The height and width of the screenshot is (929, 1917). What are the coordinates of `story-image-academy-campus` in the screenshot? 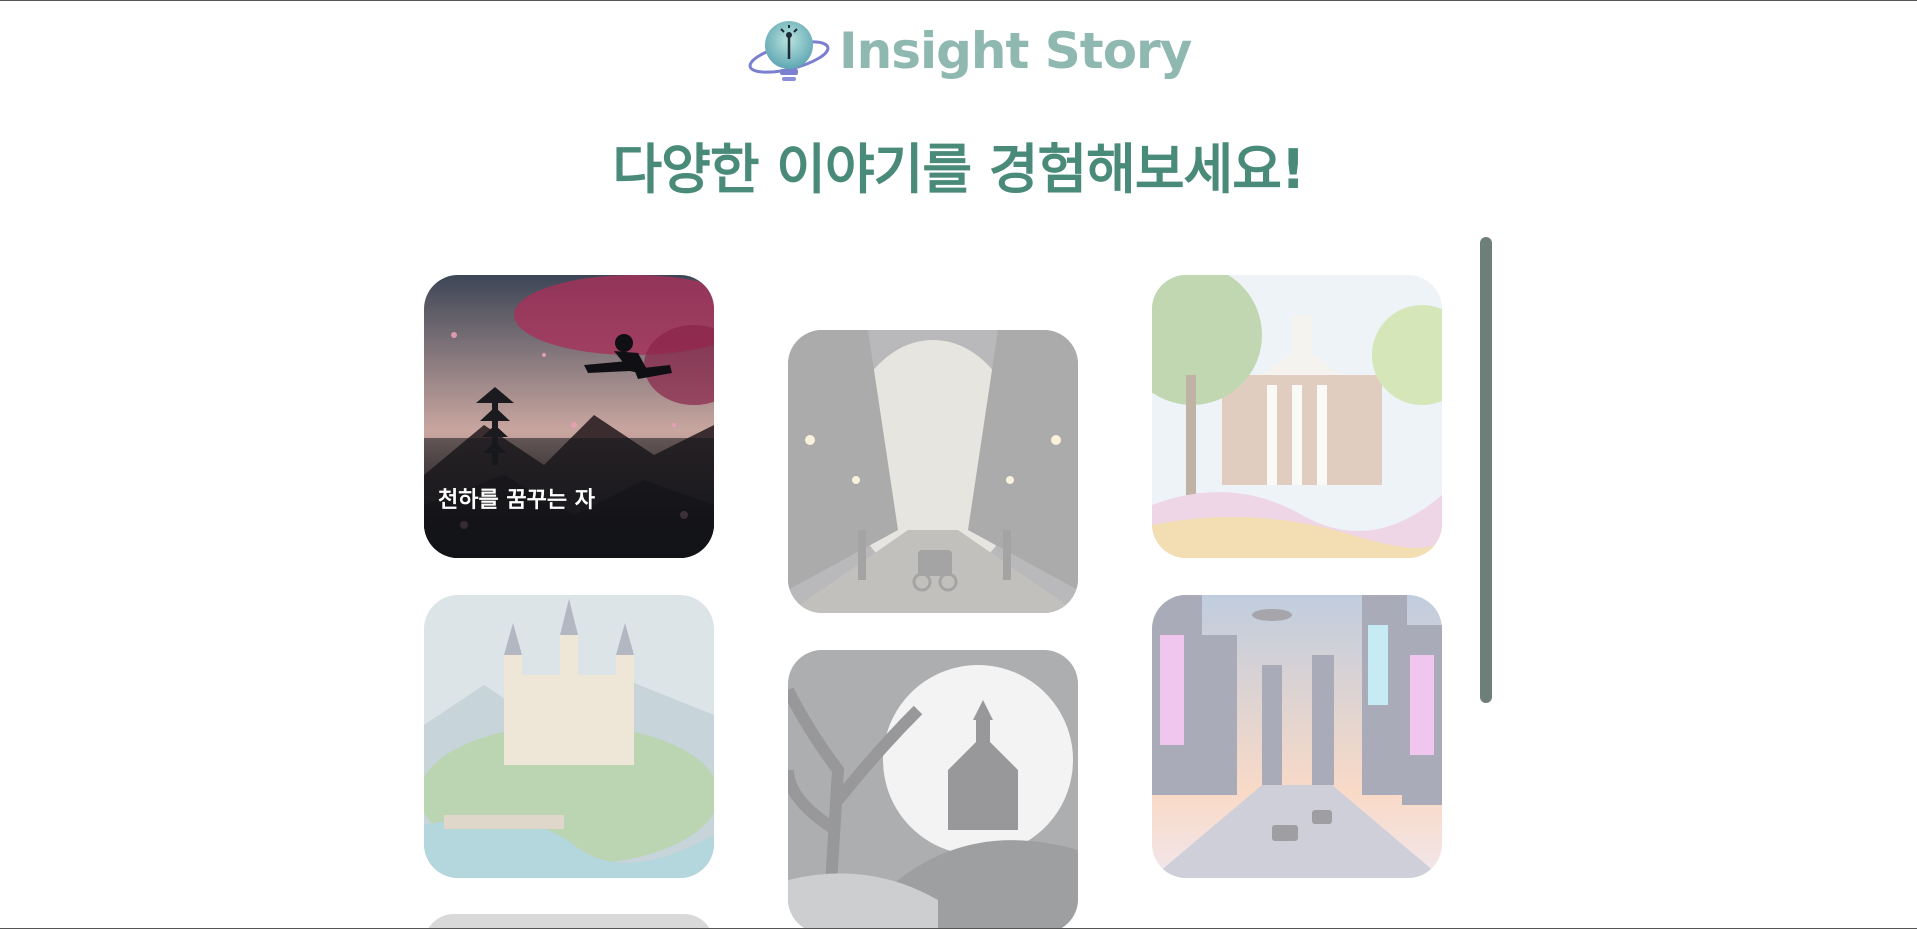 It's located at (1297, 416).